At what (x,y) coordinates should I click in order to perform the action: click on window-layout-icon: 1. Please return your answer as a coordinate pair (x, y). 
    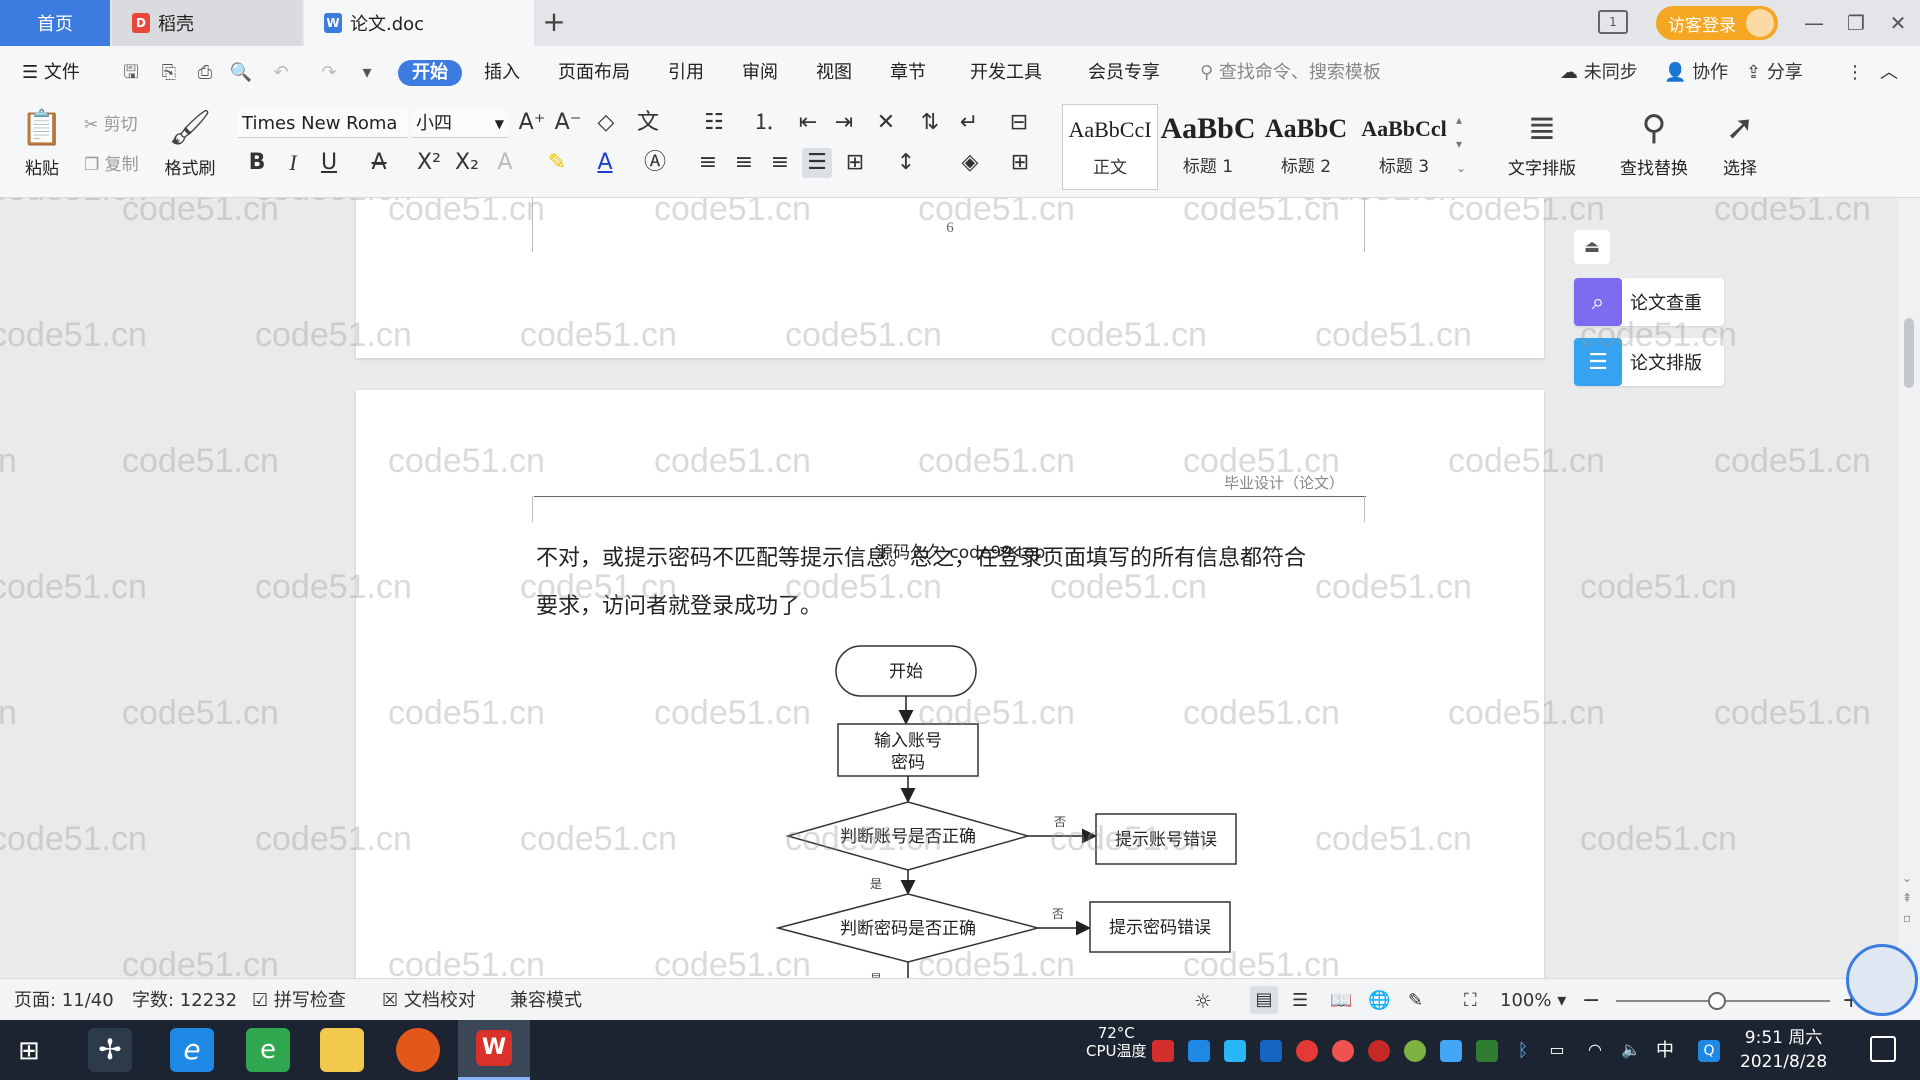
    Looking at the image, I should click on (1613, 22).